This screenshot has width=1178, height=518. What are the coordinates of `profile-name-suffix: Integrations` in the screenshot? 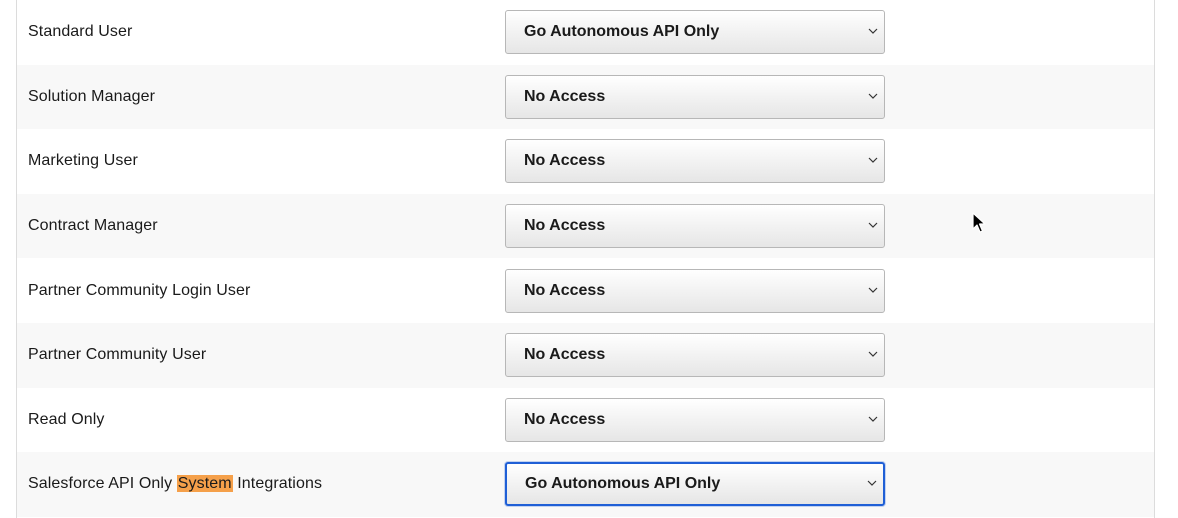 It's located at (277, 484).